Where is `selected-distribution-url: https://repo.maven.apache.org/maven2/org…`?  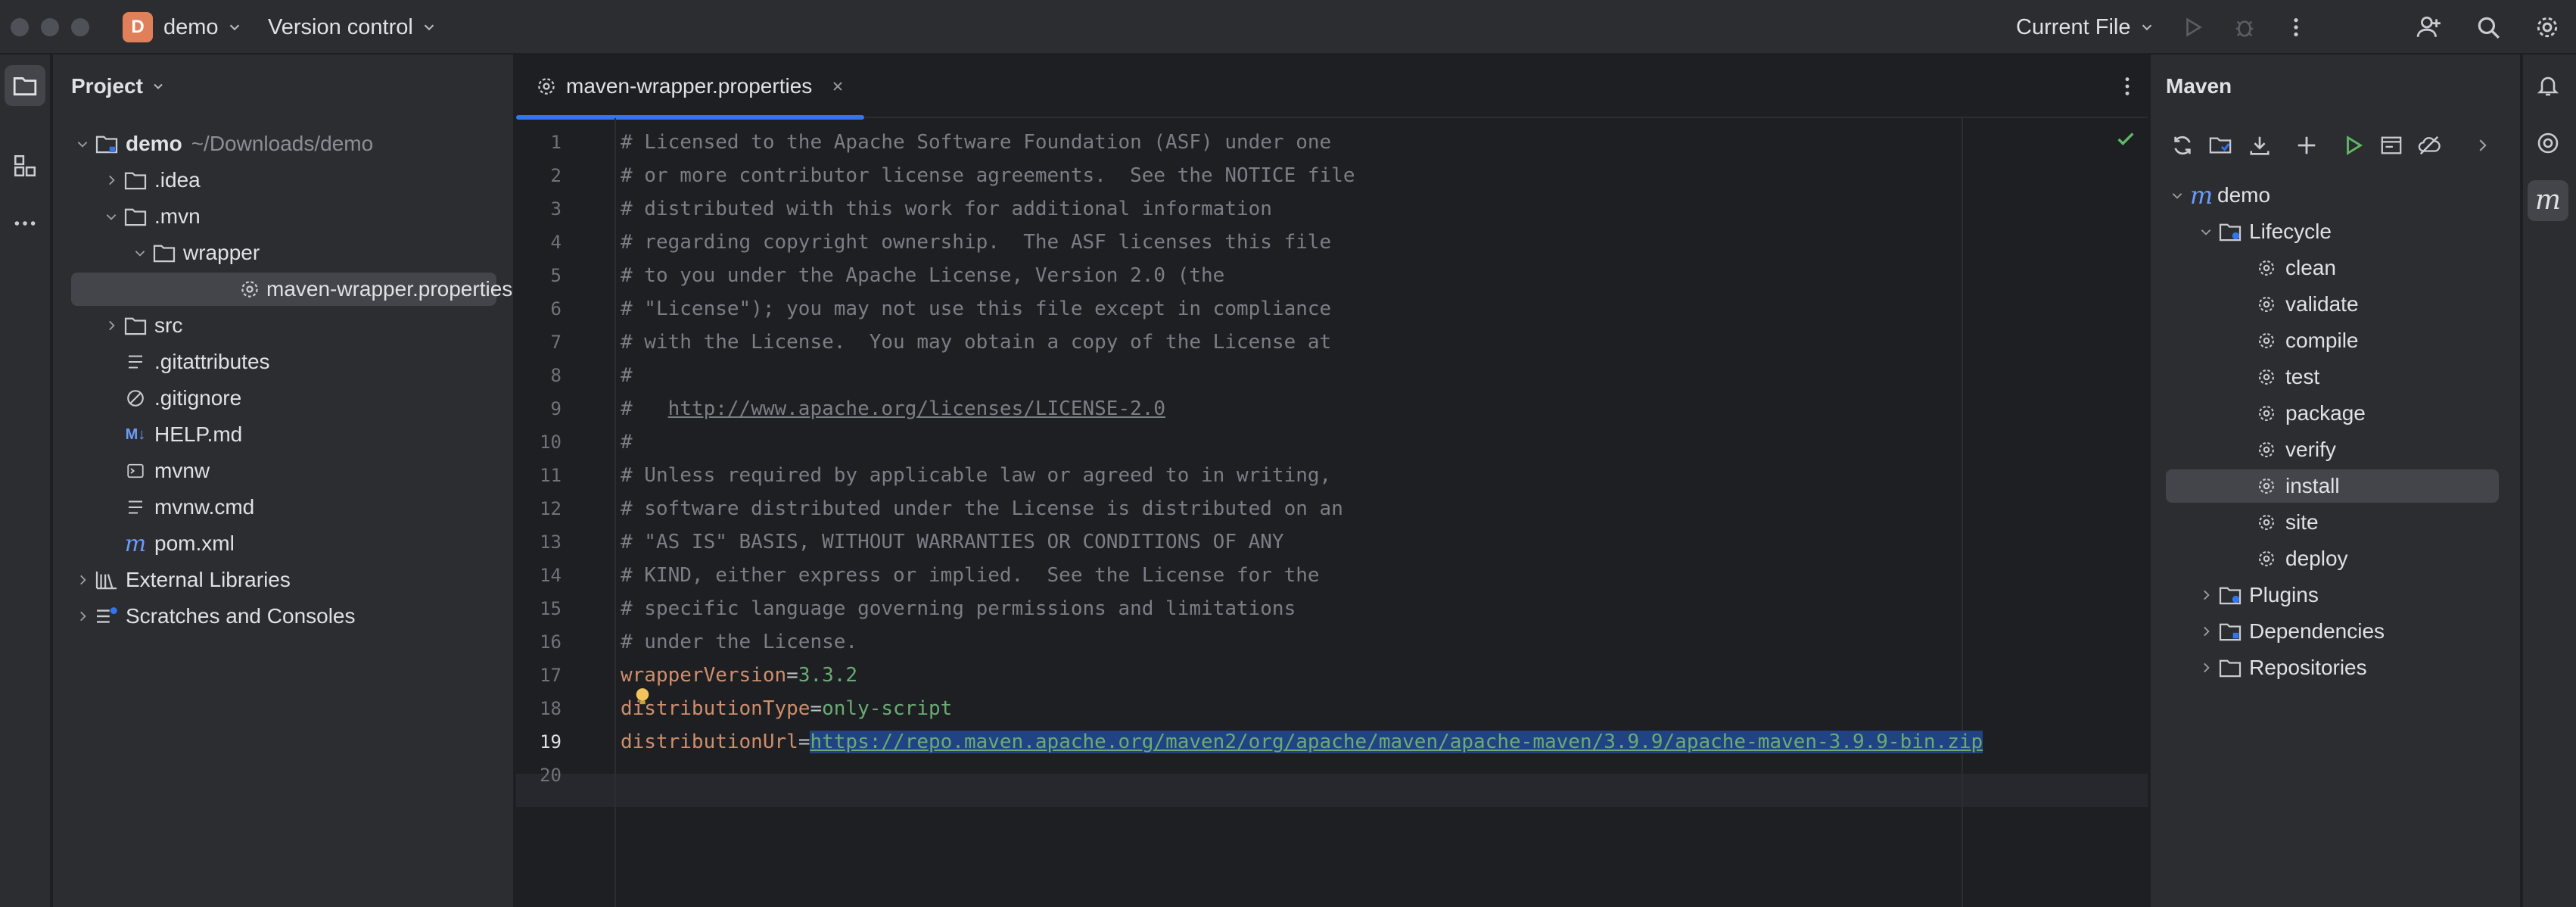
selected-distribution-url: https://repo.maven.apache.org/maven2/org… is located at coordinates (1396, 742).